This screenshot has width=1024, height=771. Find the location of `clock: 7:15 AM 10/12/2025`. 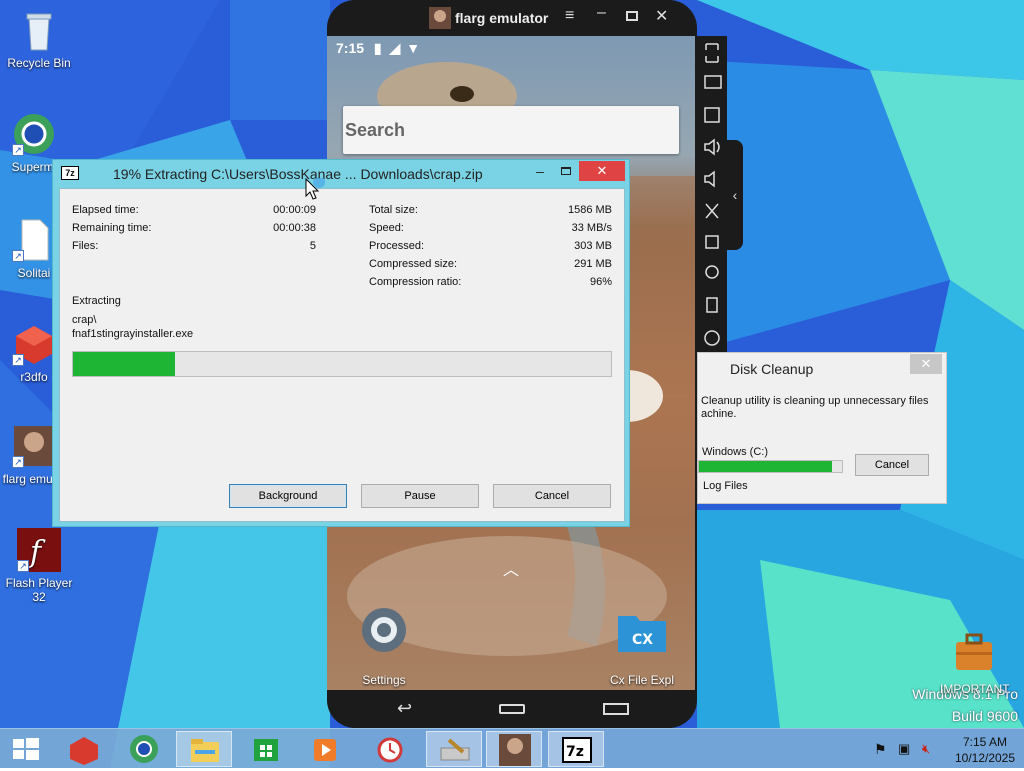

clock: 7:15 AM 10/12/2025 is located at coordinates (985, 750).